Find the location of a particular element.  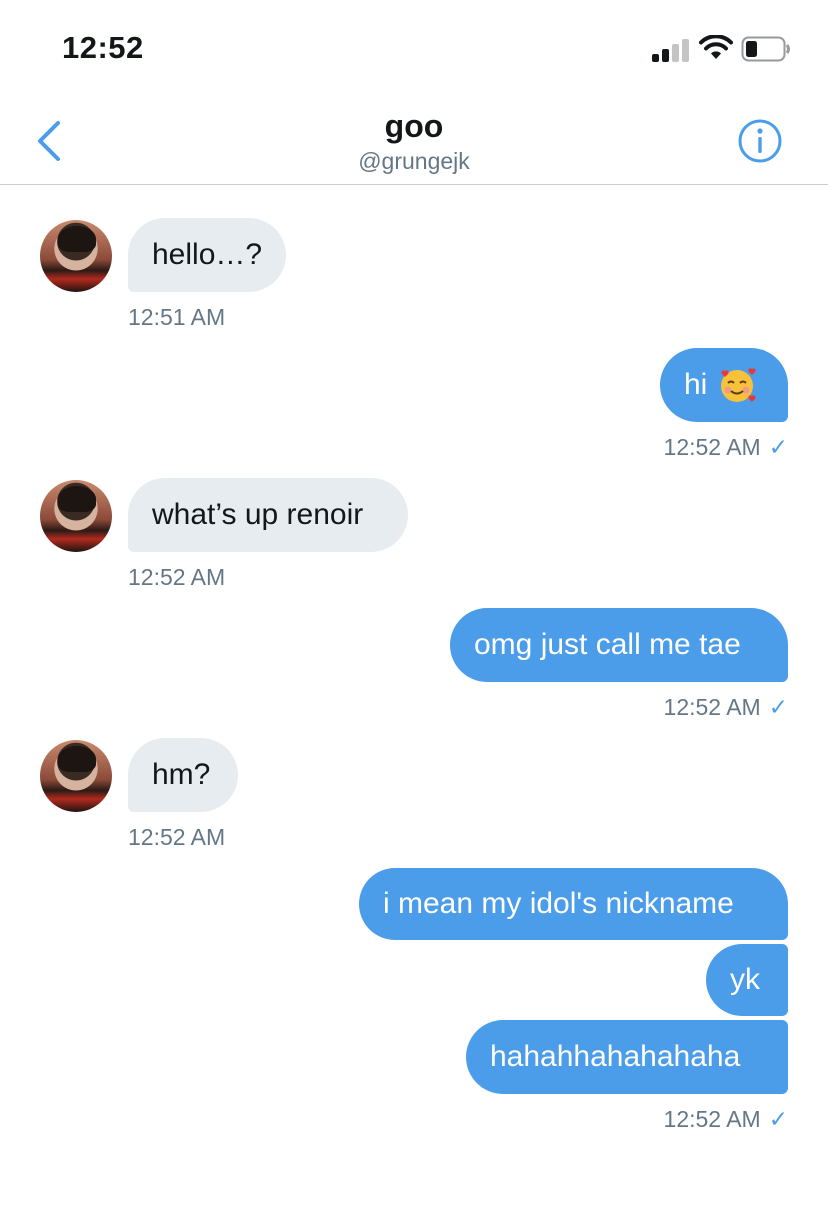

wifi-icon is located at coordinates (716, 47).